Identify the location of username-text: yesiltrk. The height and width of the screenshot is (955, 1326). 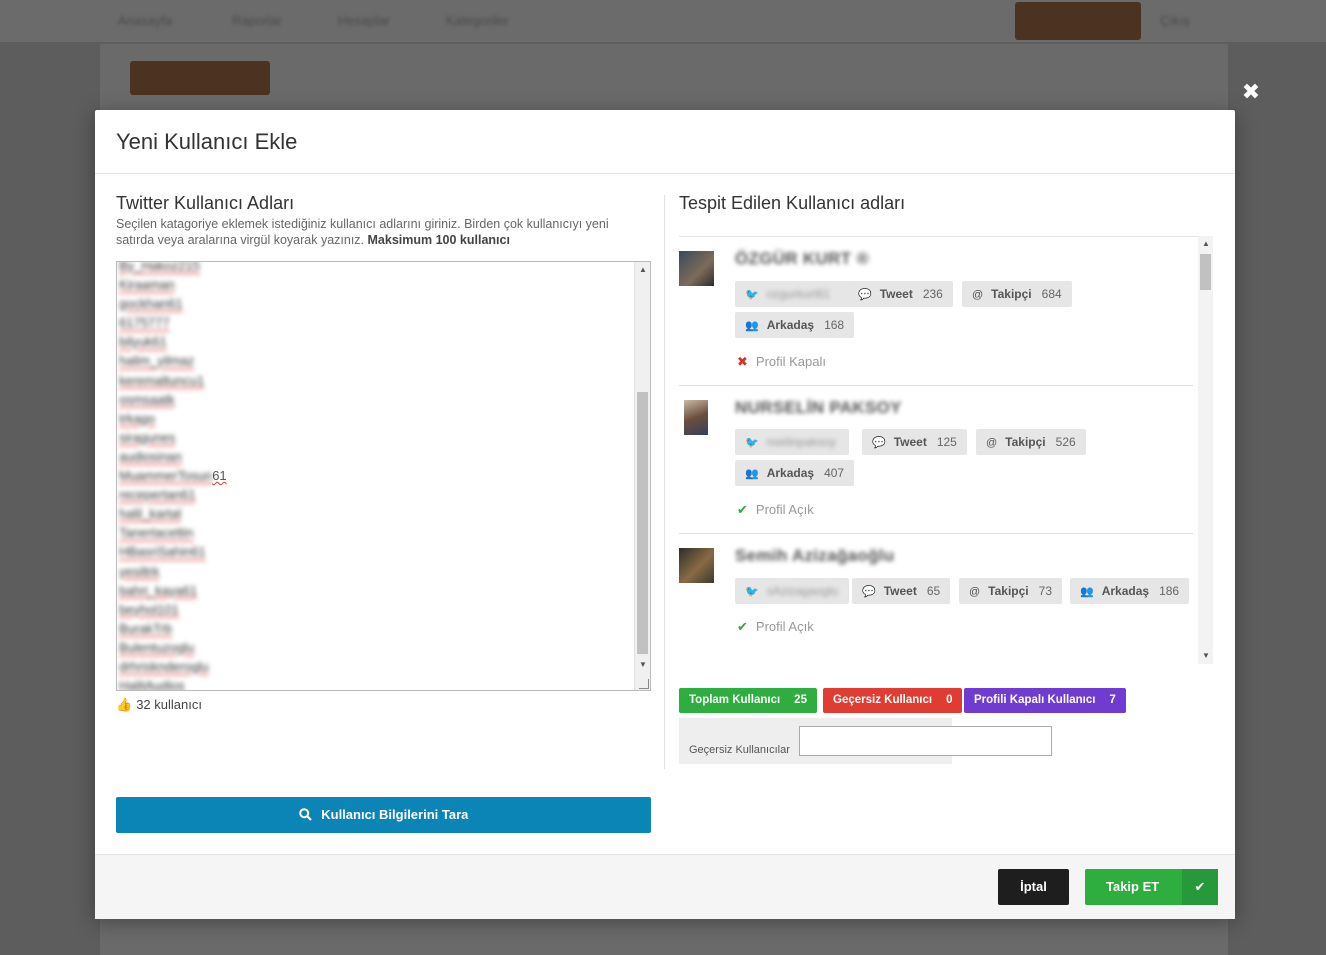
(139, 571).